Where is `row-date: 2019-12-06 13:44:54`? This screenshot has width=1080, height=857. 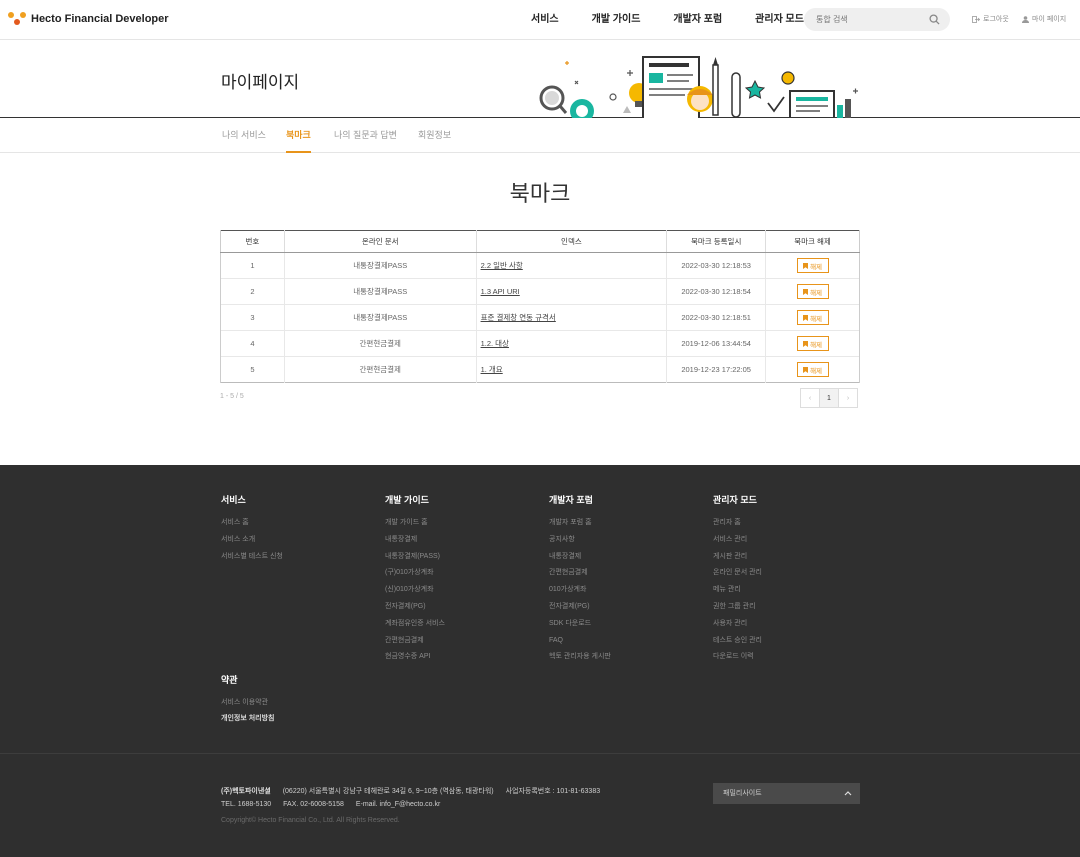
row-date: 2019-12-06 13:44:54 is located at coordinates (716, 343).